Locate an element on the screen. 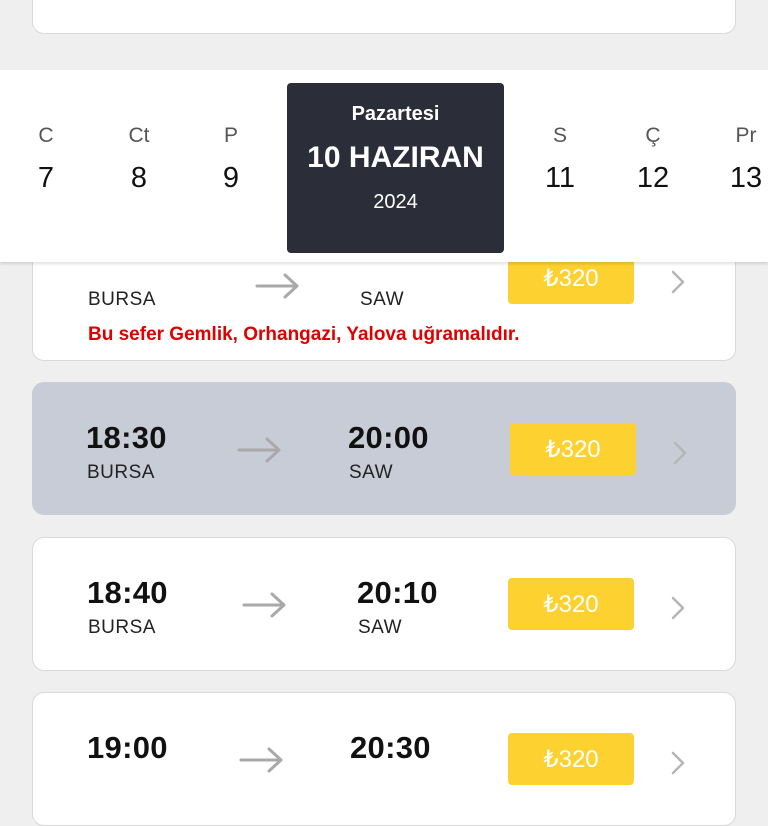  weekday-label: P is located at coordinates (230, 135).